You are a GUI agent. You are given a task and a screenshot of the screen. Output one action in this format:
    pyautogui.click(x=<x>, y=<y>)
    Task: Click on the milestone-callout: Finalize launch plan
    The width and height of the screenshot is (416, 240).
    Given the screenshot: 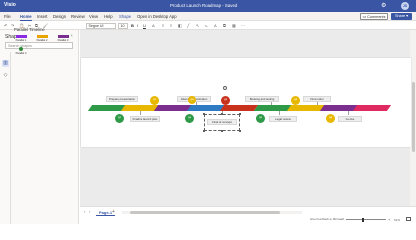 What is the action you would take?
    pyautogui.click(x=145, y=119)
    